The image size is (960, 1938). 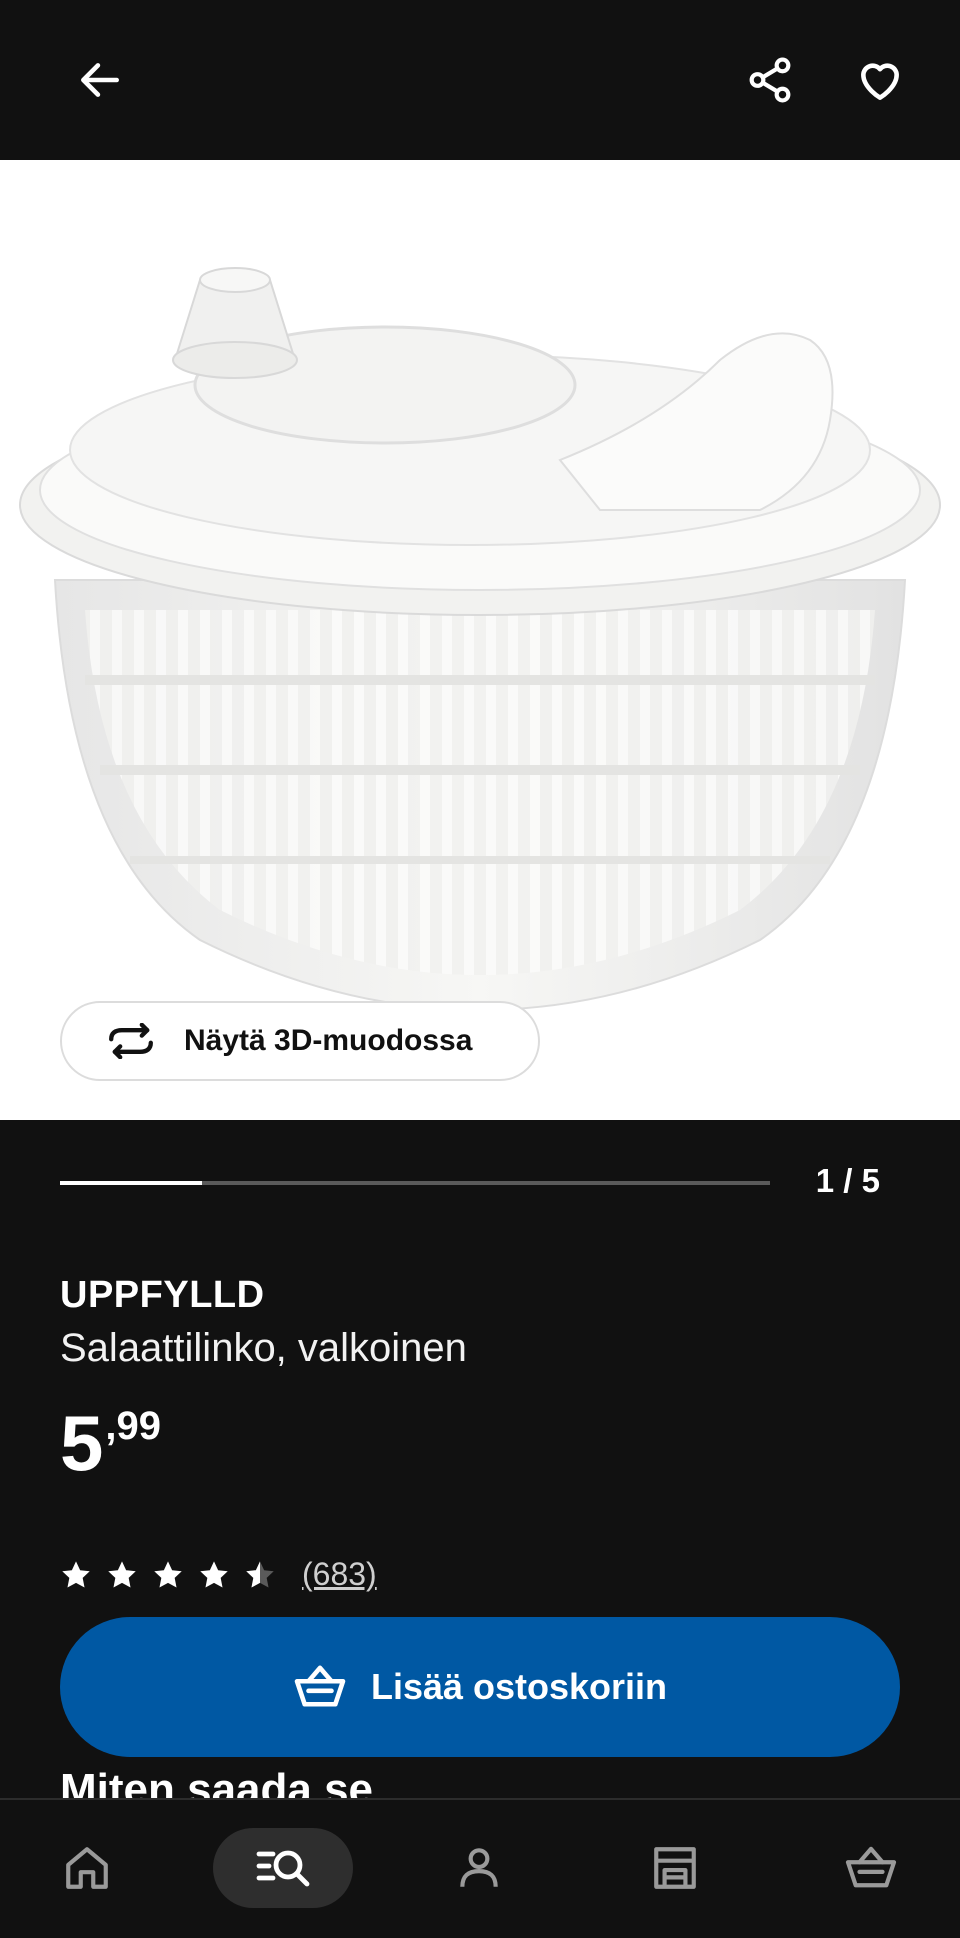 What do you see at coordinates (847, 1180) in the screenshot?
I see `gallery-page-counter: 1 / 5` at bounding box center [847, 1180].